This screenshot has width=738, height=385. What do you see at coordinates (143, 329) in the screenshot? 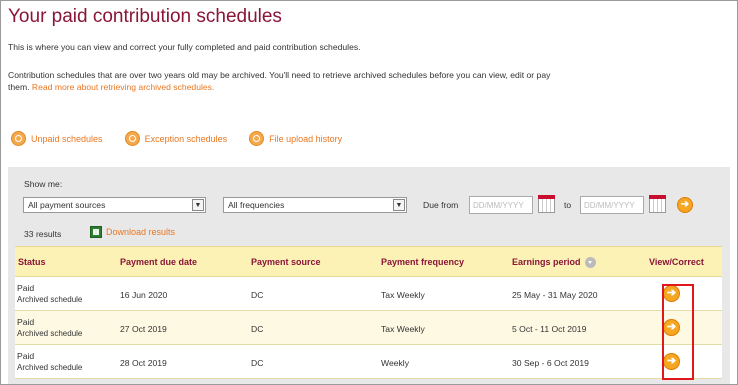
I see `payment-due-date: 27 Oct 2019` at bounding box center [143, 329].